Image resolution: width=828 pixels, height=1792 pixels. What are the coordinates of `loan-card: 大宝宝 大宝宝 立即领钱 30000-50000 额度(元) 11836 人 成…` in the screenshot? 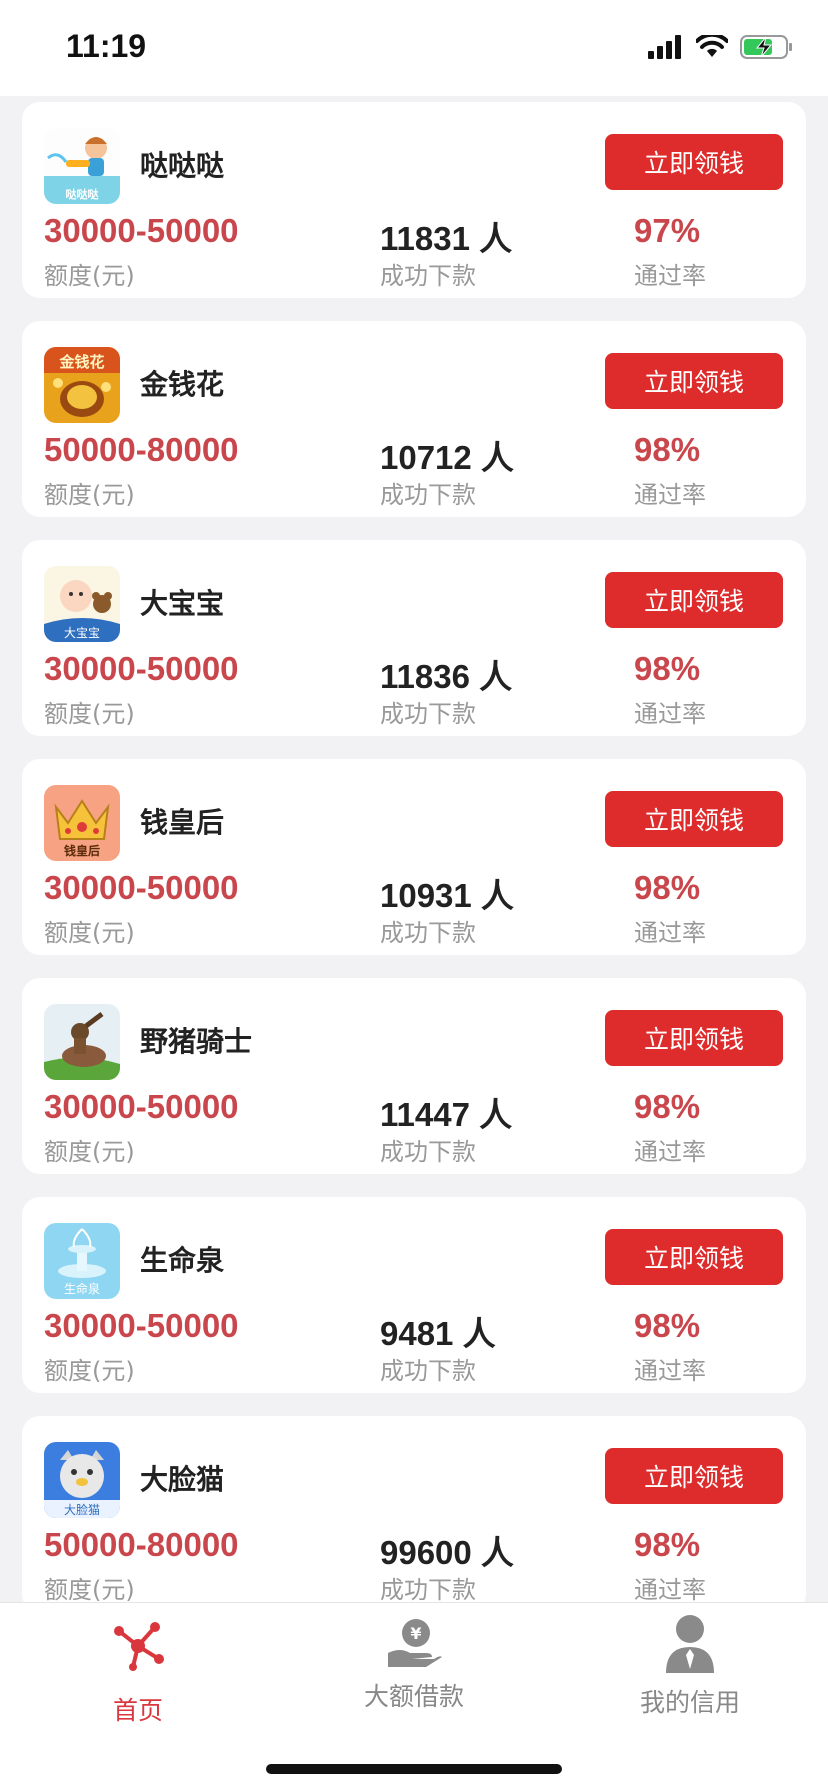 It's located at (414, 638).